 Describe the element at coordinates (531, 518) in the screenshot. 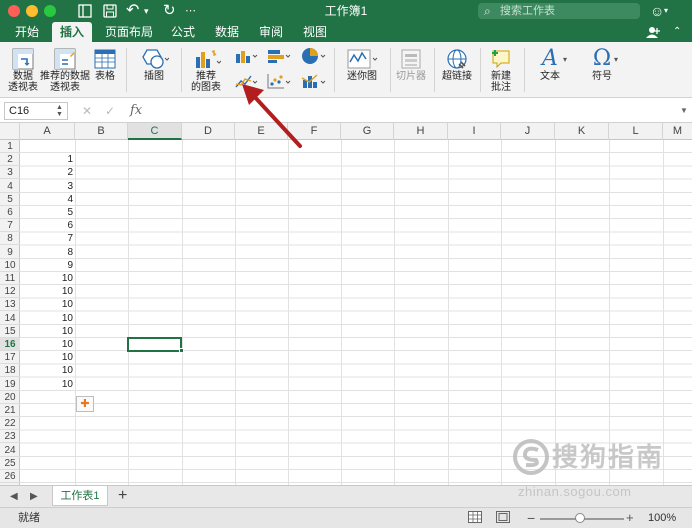

I see `zoom-out-button: −` at that location.